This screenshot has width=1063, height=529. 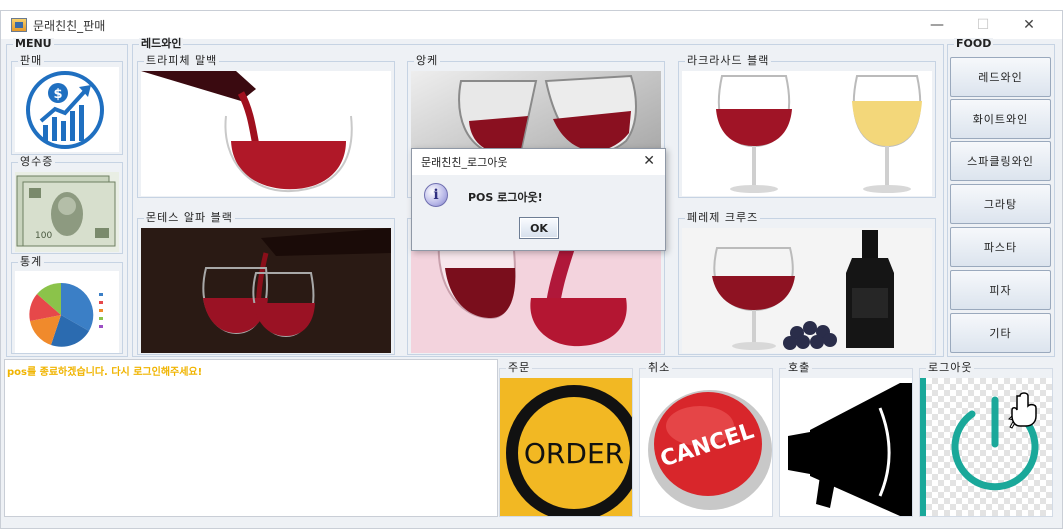 What do you see at coordinates (19, 25) in the screenshot?
I see `java-app-icon` at bounding box center [19, 25].